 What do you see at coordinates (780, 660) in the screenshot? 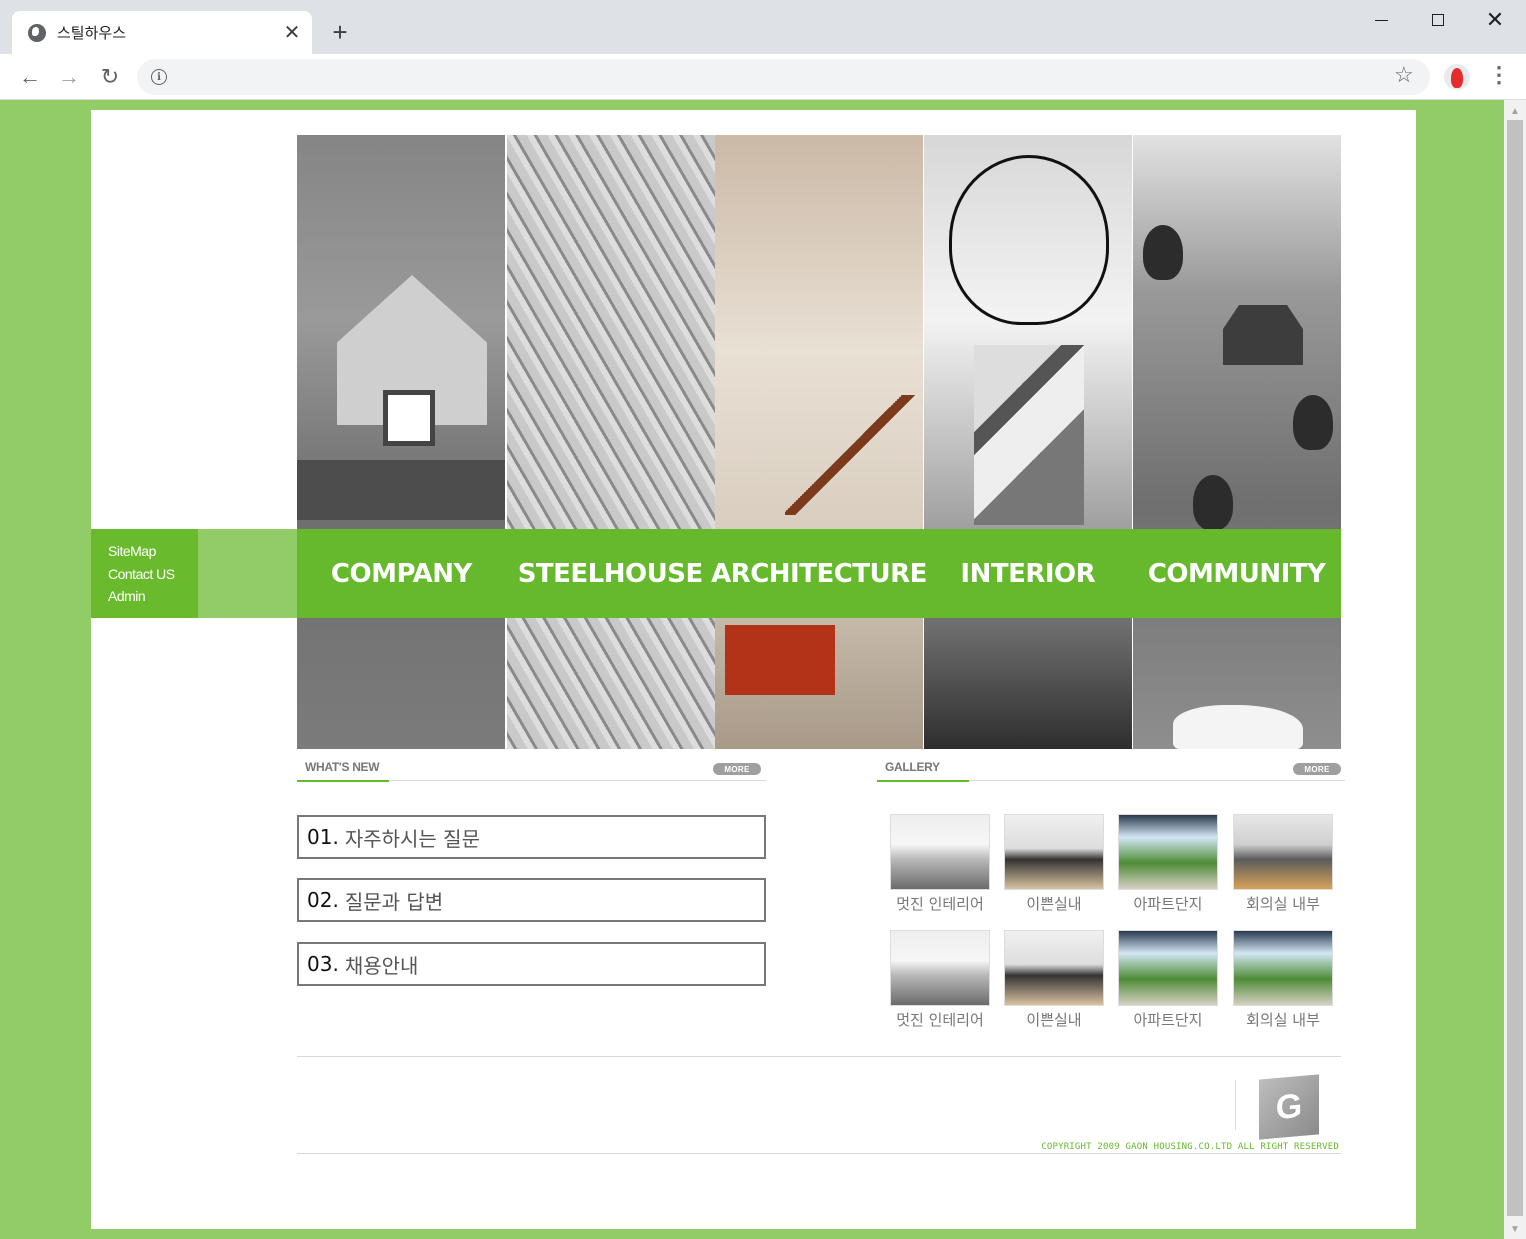
I see `red-sofa` at bounding box center [780, 660].